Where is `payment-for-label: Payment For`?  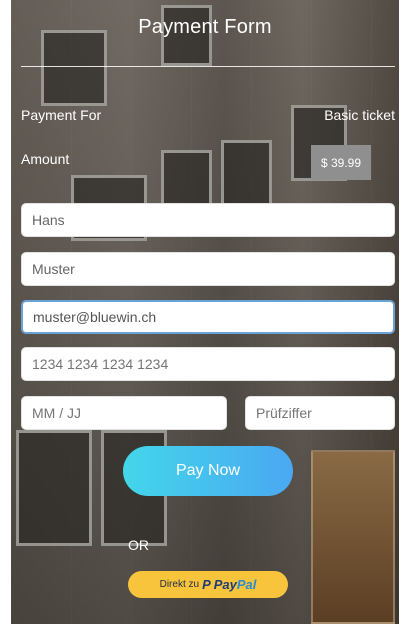 payment-for-label: Payment For is located at coordinates (61, 115).